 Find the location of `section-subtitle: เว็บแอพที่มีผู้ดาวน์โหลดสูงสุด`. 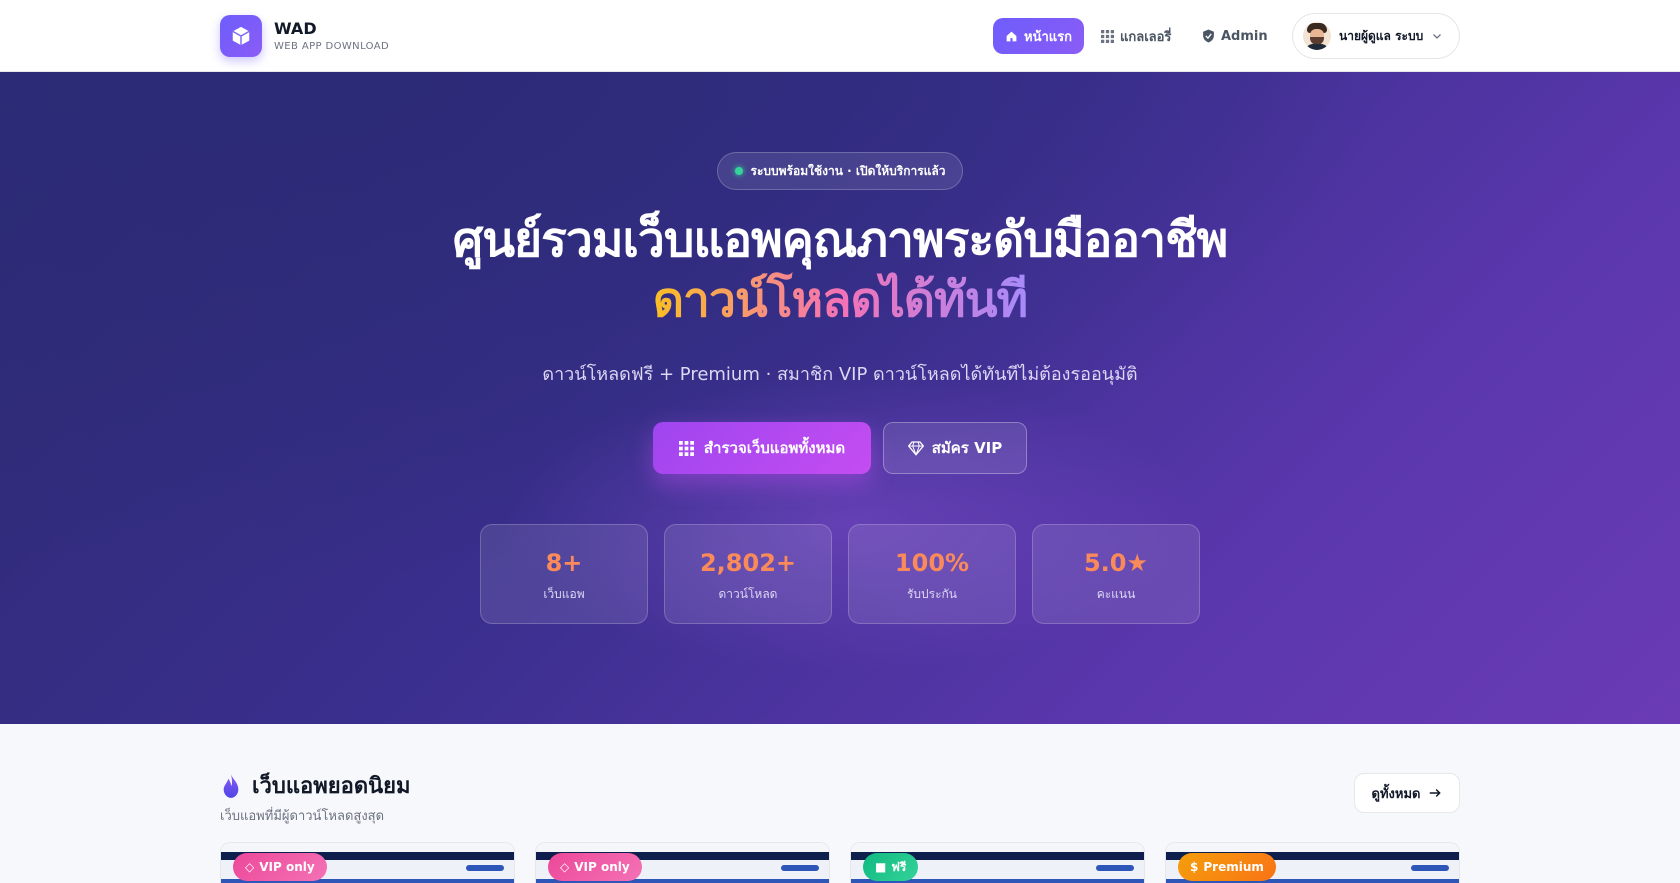

section-subtitle: เว็บแอพที่มีผู้ดาวน์โหลดสูงสุด is located at coordinates (302, 816).